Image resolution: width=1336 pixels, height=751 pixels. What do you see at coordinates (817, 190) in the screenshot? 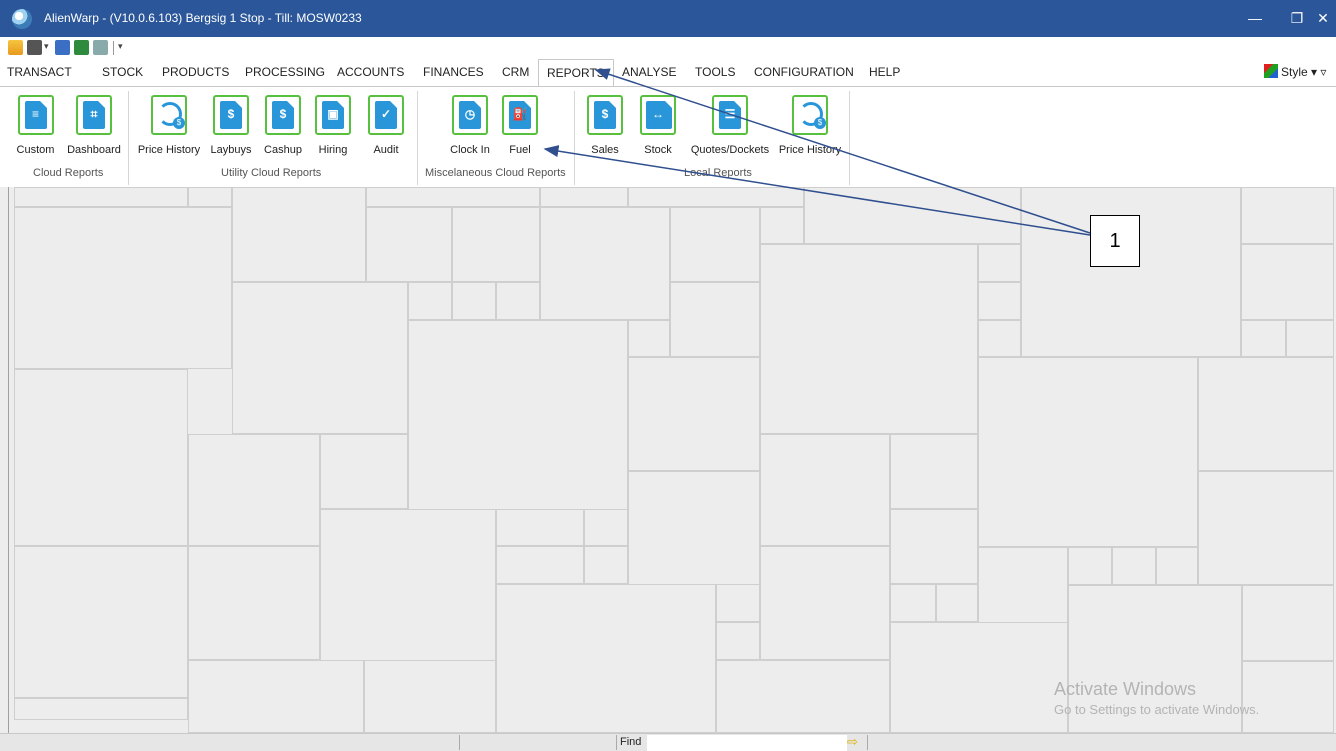
I see `arrow-to-fuel-button` at bounding box center [817, 190].